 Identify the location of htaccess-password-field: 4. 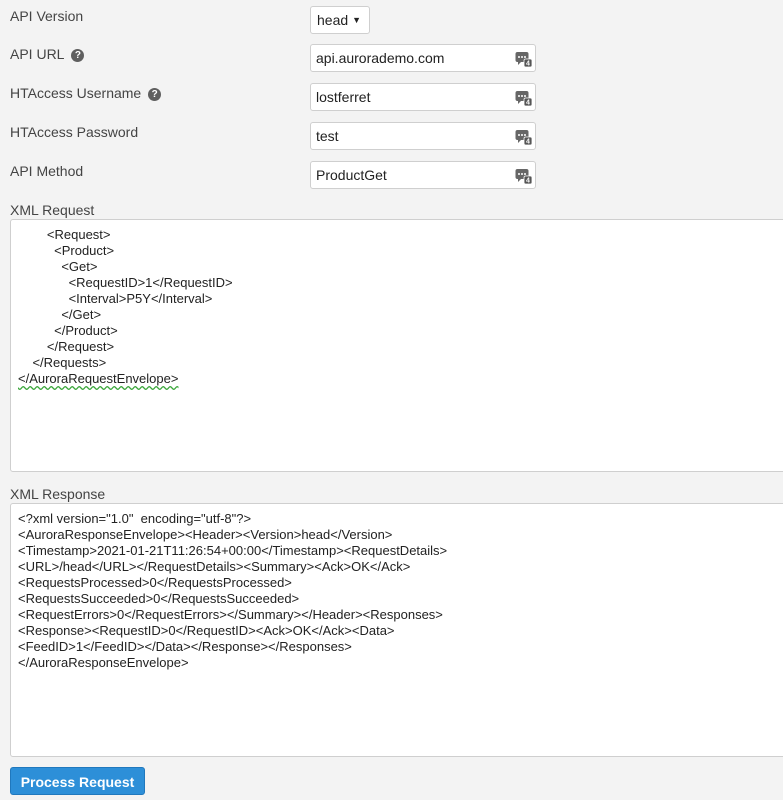
(423, 136).